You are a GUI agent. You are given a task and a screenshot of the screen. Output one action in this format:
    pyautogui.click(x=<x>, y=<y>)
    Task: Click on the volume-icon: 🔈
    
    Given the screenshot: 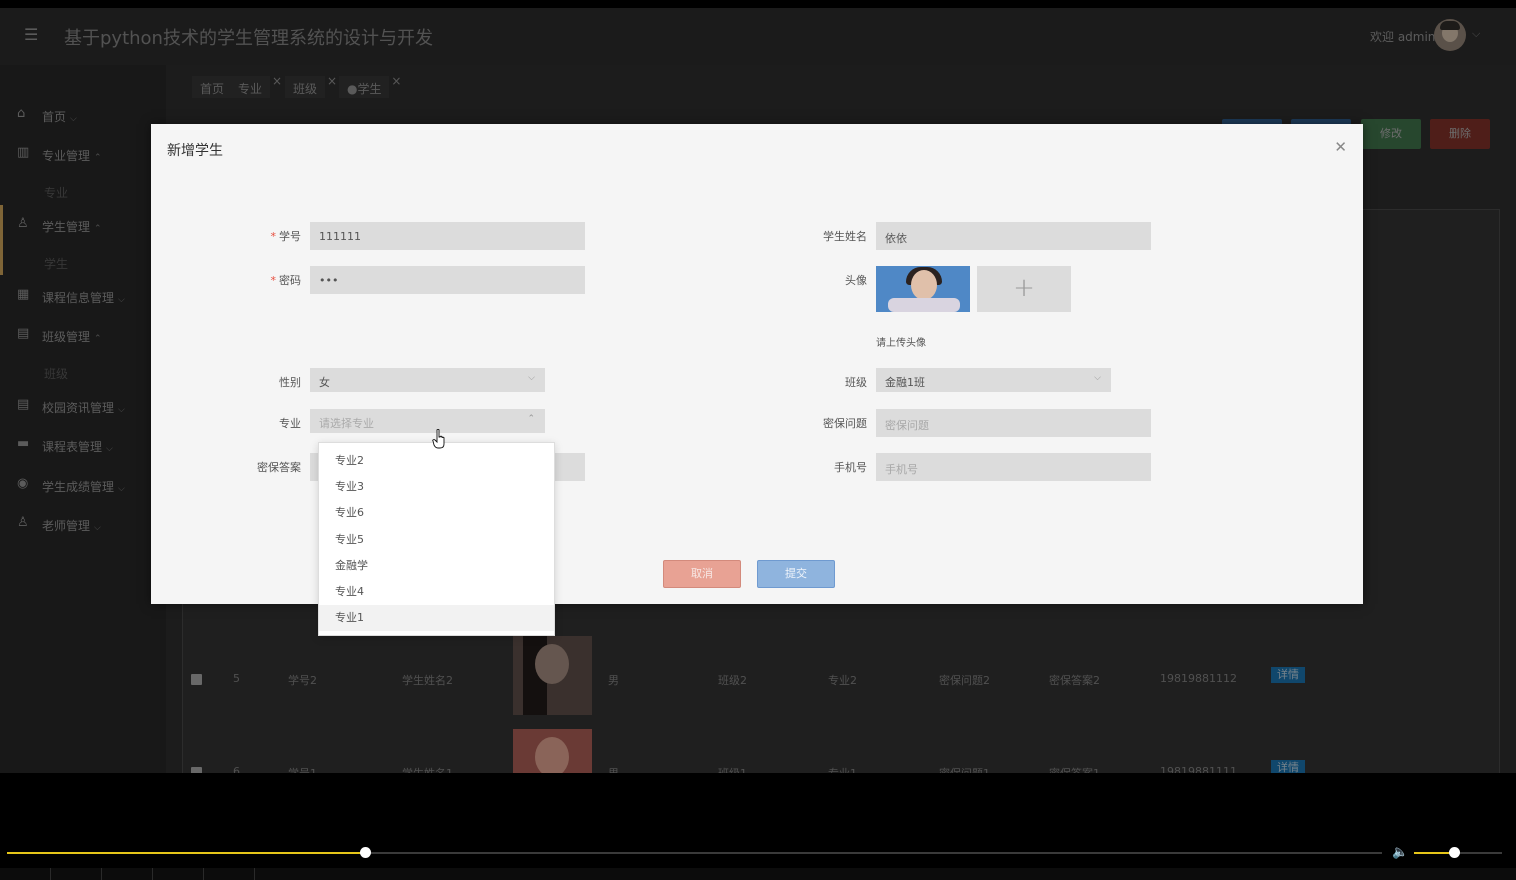 What is the action you would take?
    pyautogui.click(x=1400, y=852)
    